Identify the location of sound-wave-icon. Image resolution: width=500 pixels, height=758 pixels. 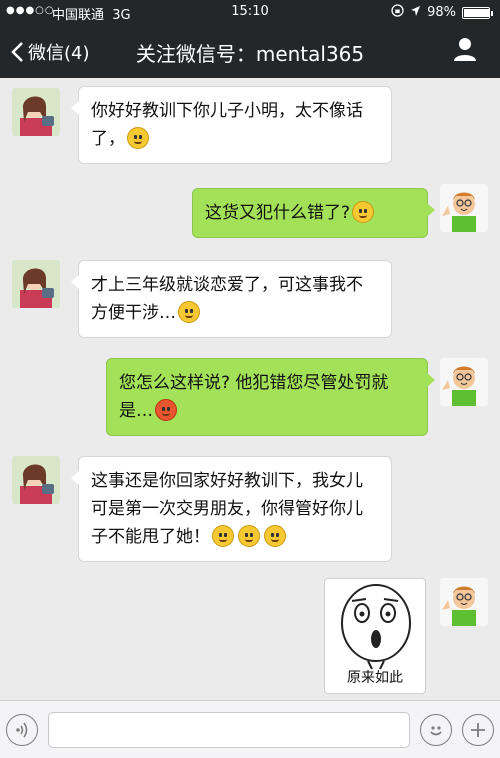
(22, 730).